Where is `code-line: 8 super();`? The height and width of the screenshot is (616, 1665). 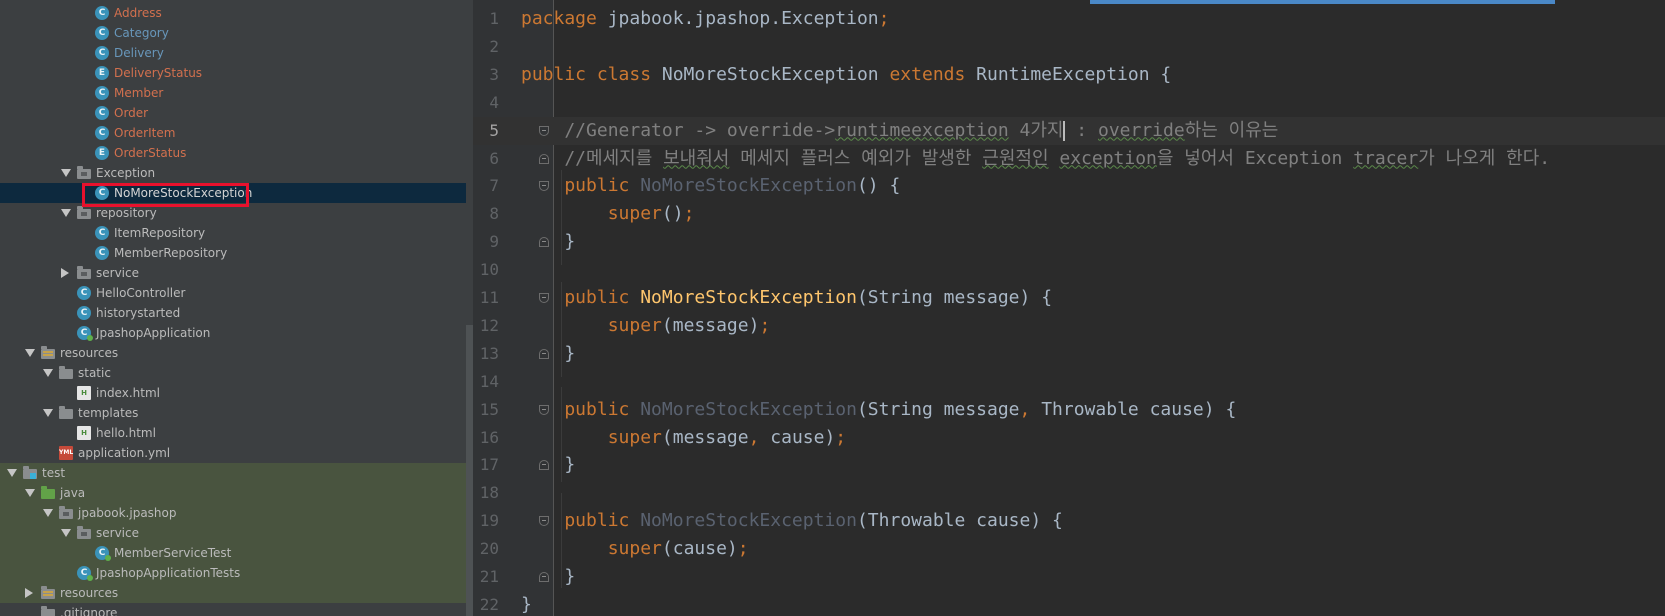 code-line: 8 super(); is located at coordinates (1069, 214).